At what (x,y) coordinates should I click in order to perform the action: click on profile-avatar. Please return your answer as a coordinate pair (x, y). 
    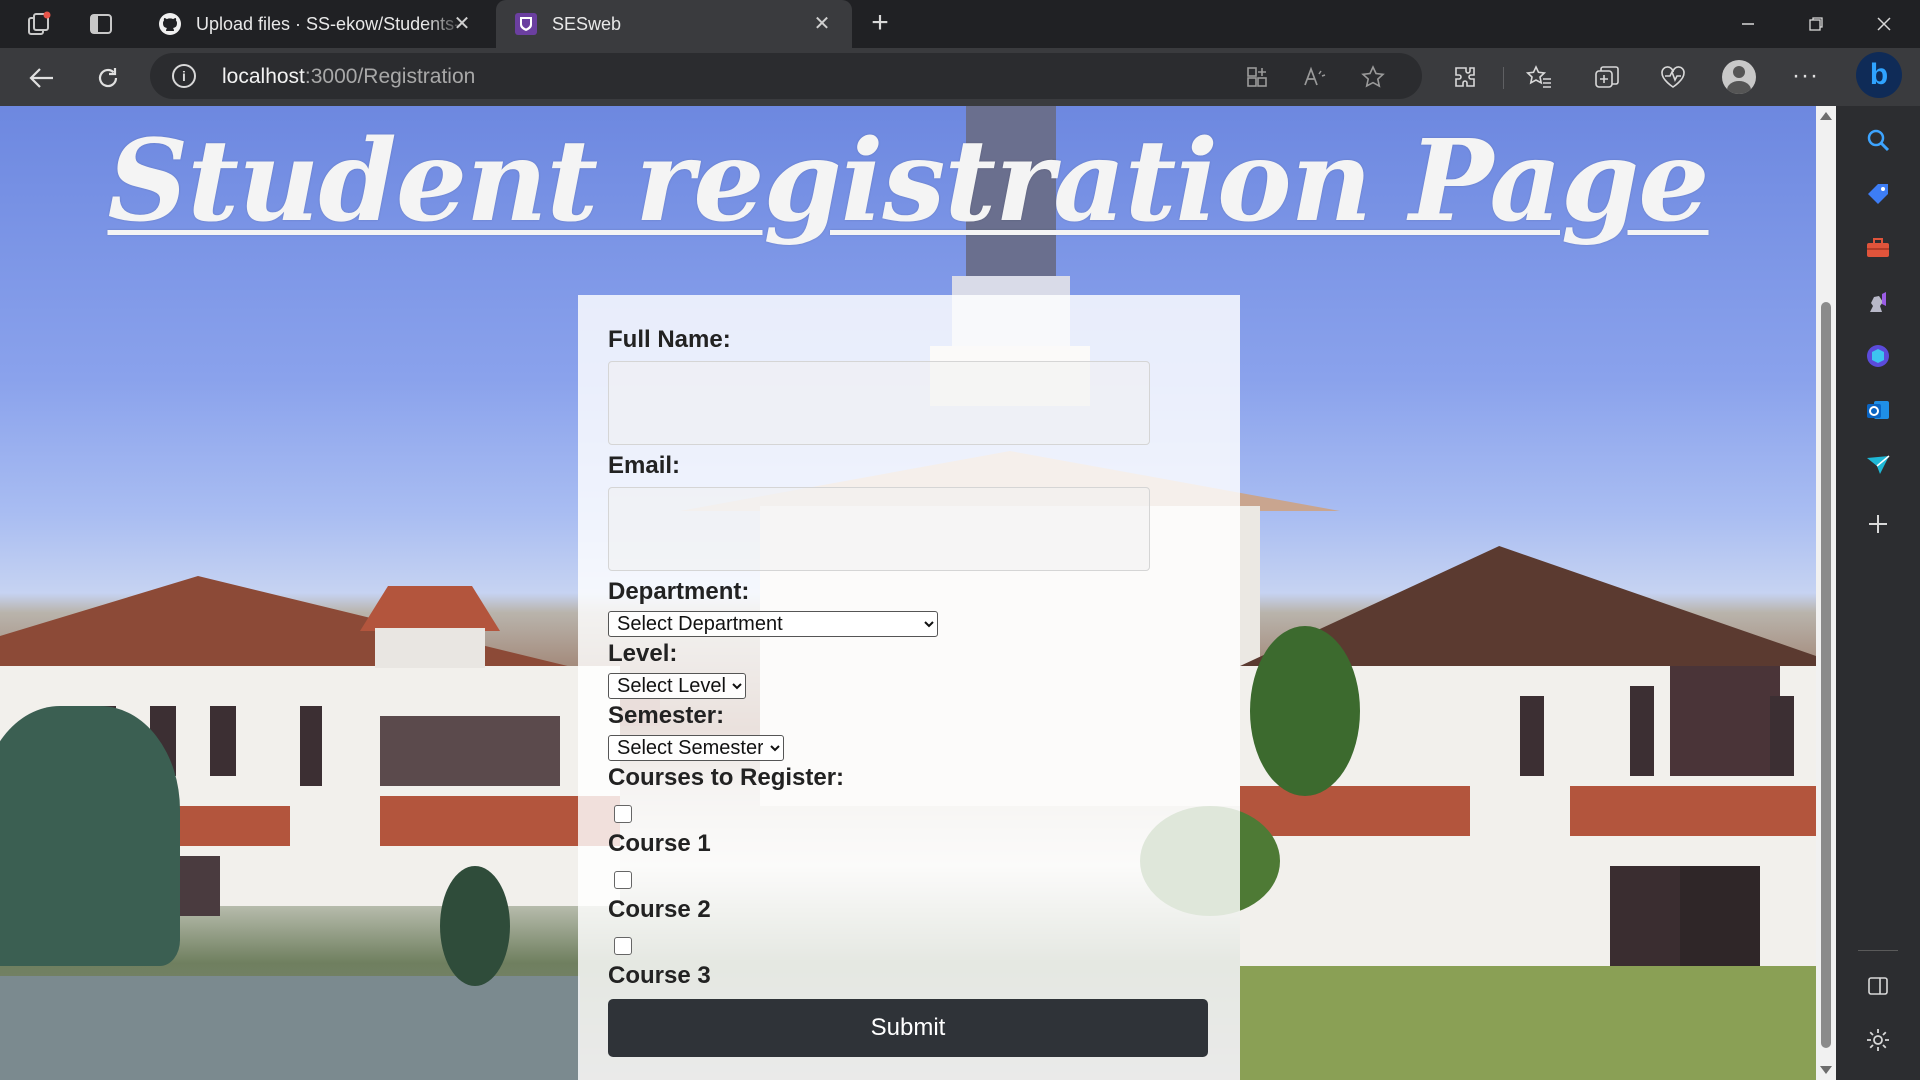
    Looking at the image, I should click on (1739, 77).